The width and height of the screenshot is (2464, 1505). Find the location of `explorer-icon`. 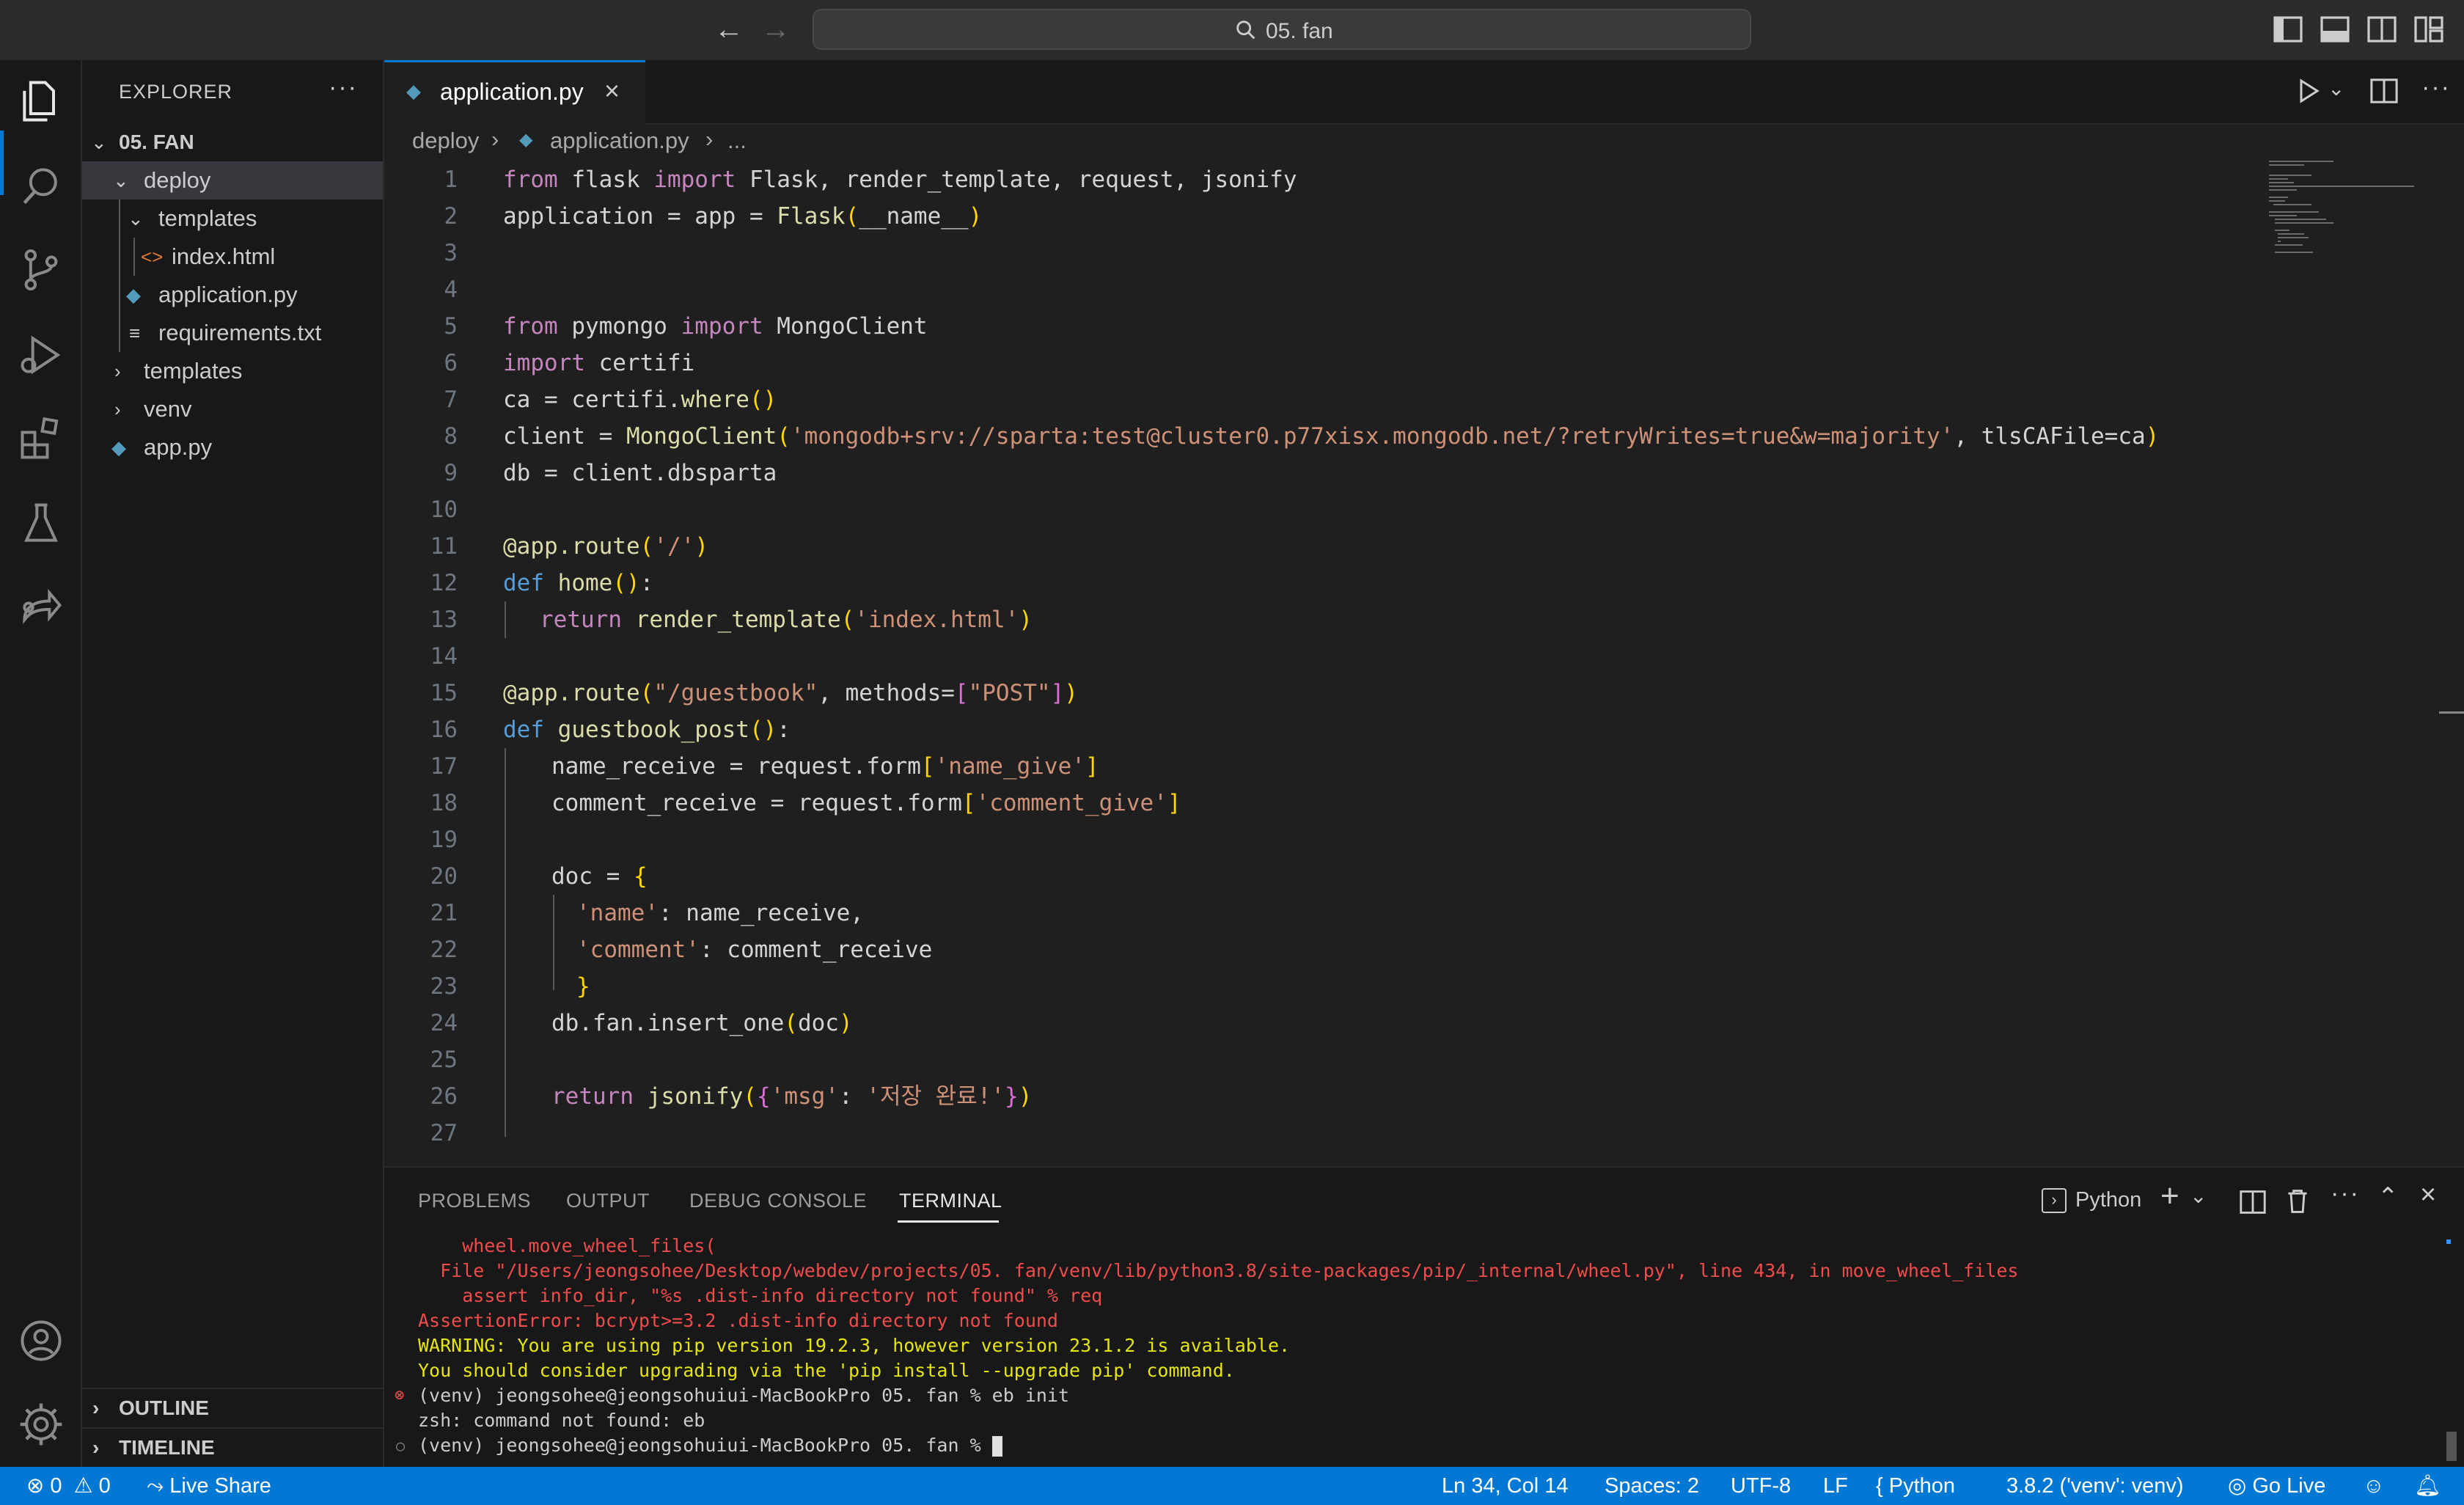

explorer-icon is located at coordinates (41, 101).